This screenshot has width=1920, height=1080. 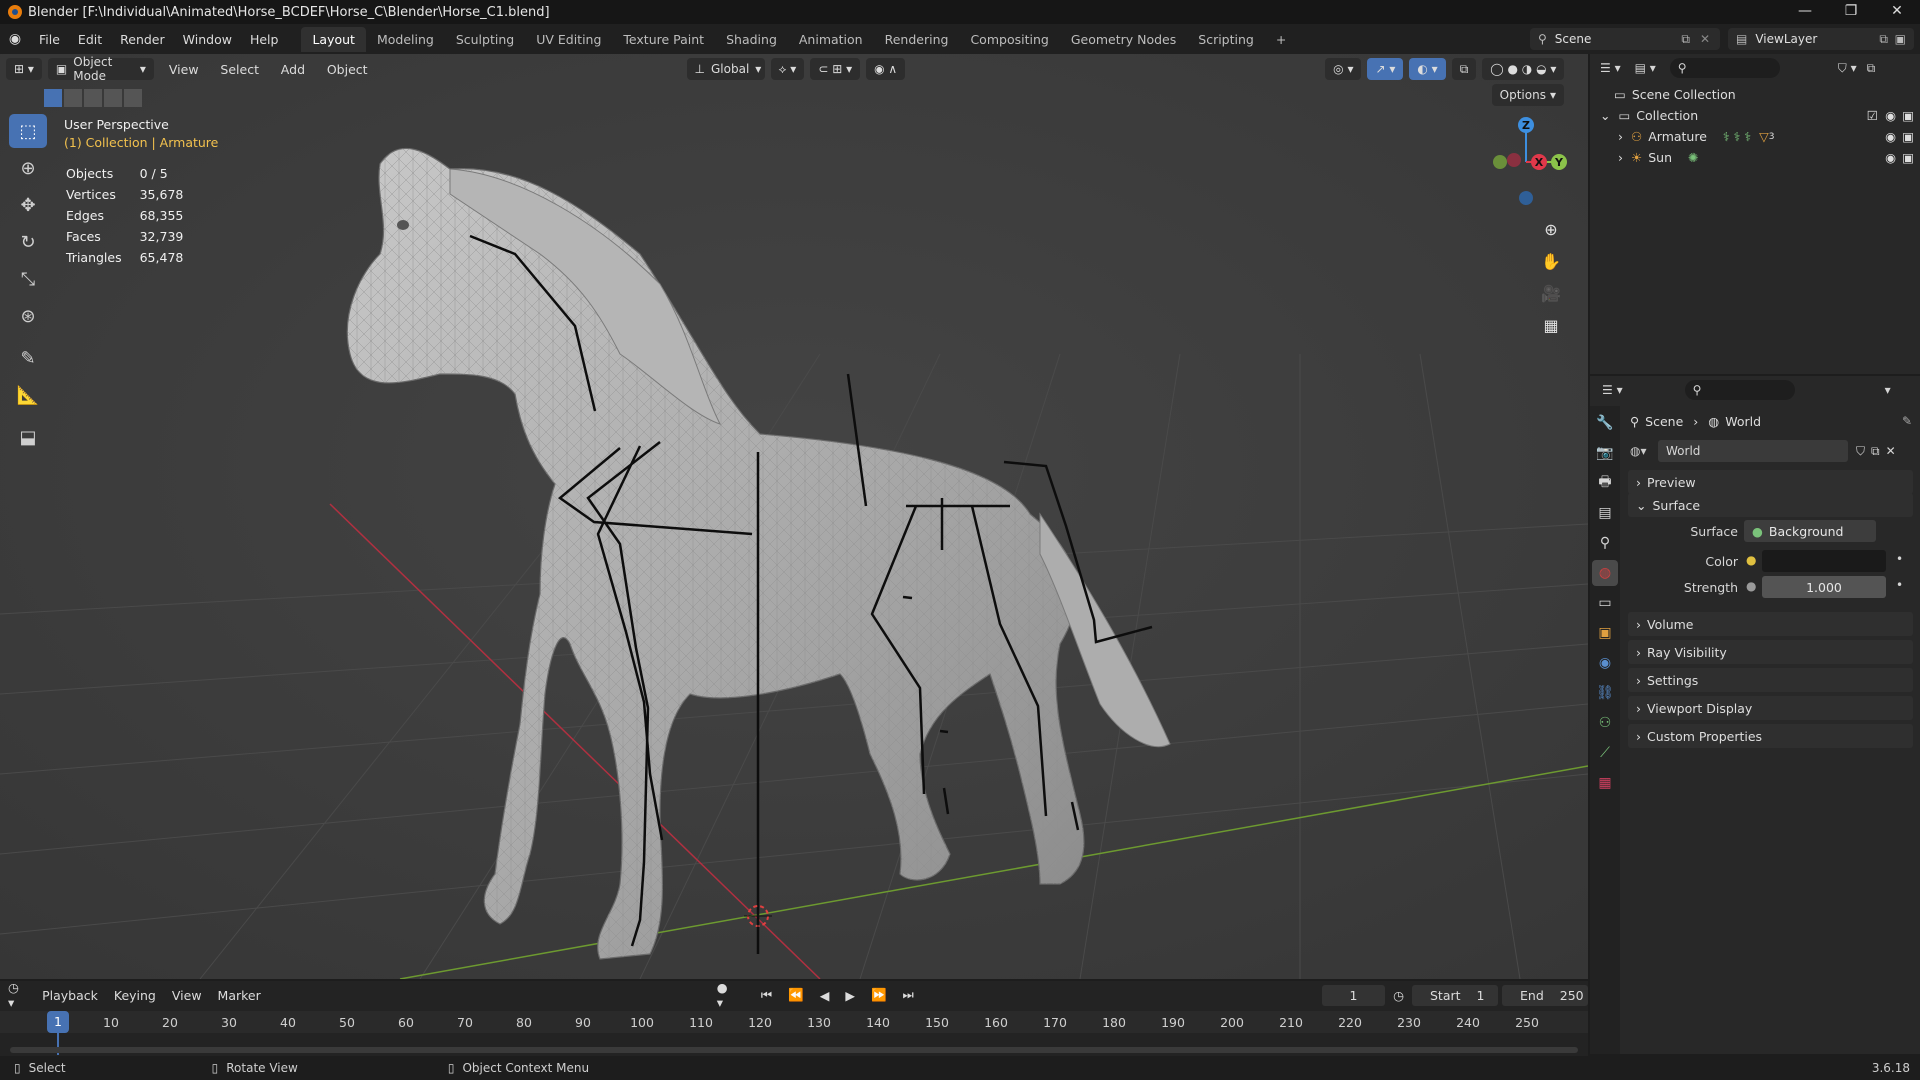 I want to click on cursor-tool-icon: ⊕, so click(x=28, y=168).